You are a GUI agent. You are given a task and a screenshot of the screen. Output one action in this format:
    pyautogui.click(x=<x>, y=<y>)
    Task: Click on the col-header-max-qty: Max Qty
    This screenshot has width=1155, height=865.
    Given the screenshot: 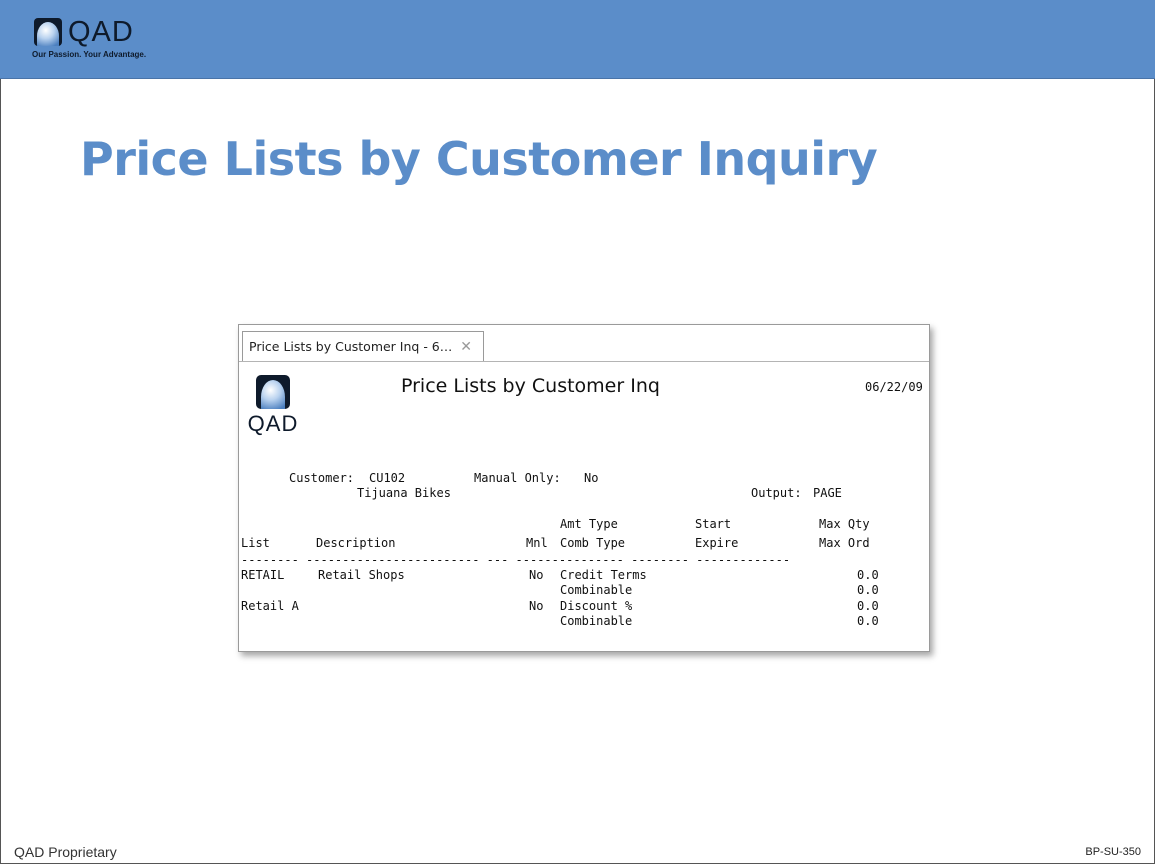 What is the action you would take?
    pyautogui.click(x=844, y=524)
    